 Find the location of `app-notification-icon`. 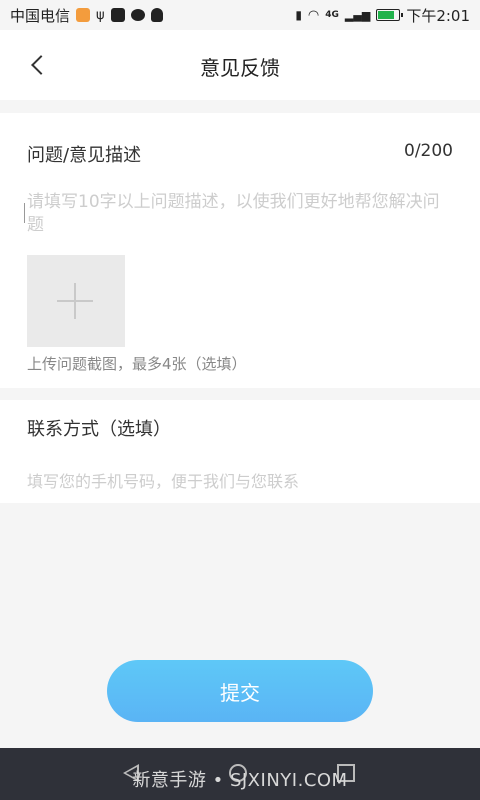

app-notification-icon is located at coordinates (83, 15).